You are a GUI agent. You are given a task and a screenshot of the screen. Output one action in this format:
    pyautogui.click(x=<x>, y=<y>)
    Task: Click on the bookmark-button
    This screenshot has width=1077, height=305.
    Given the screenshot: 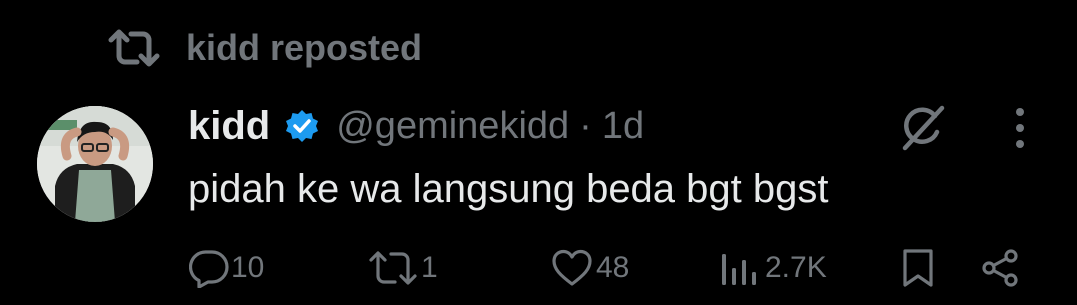 What is the action you would take?
    pyautogui.click(x=918, y=268)
    